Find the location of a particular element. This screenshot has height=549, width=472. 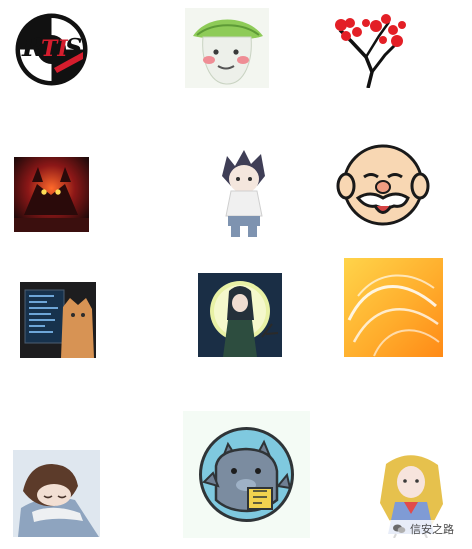

green-leaf-hat-cartoon-image is located at coordinates (227, 48).